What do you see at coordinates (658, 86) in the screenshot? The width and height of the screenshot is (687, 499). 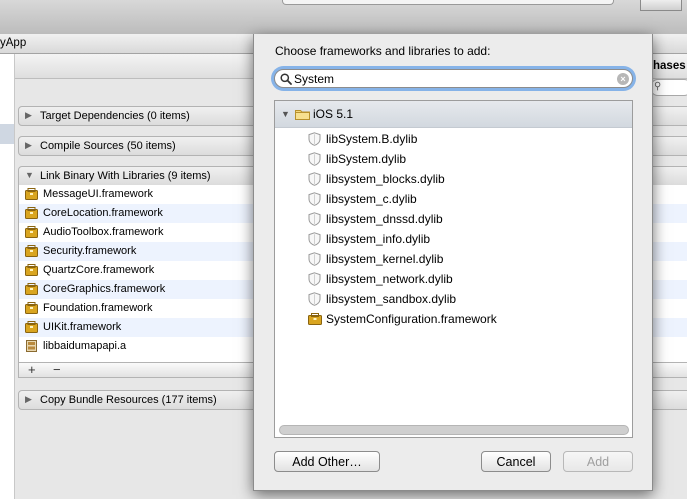 I see `search-icon: ⚲` at bounding box center [658, 86].